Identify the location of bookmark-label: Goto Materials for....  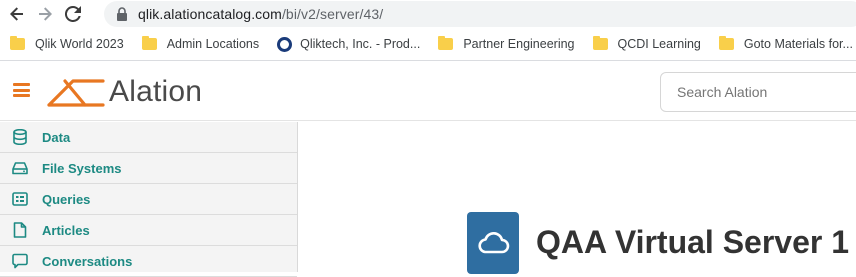
(798, 44).